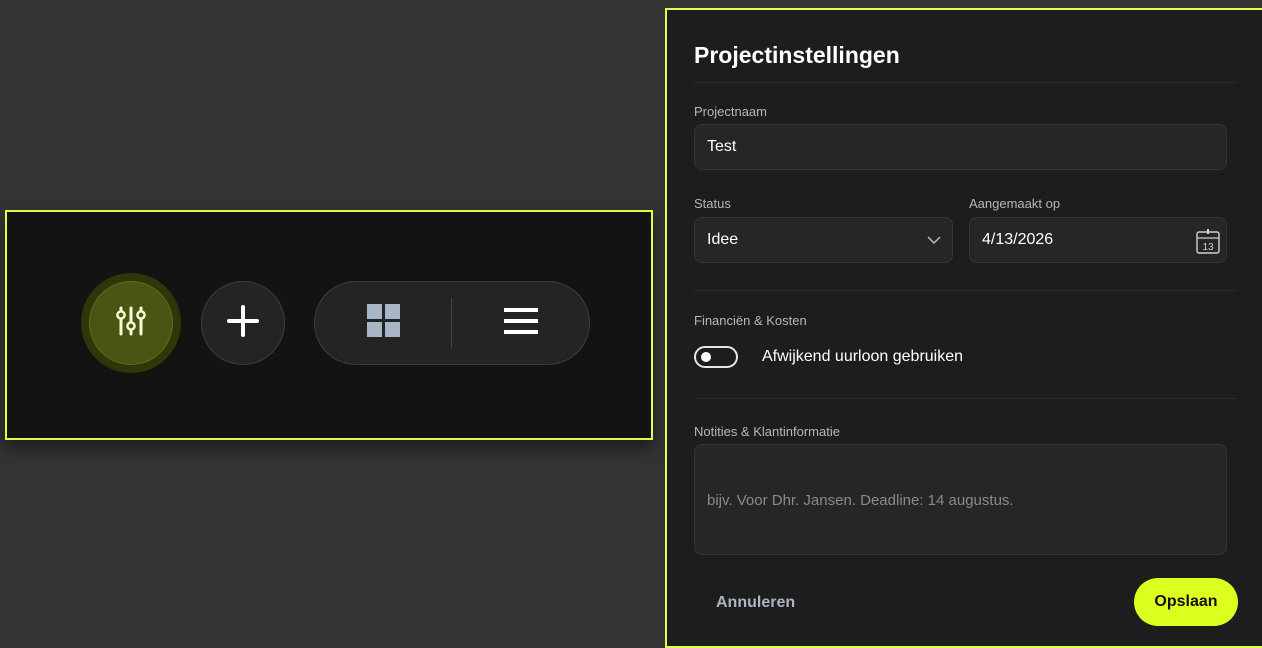 Image resolution: width=1262 pixels, height=648 pixels. Describe the element at coordinates (712, 203) in the screenshot. I see `status-label: Status` at that location.